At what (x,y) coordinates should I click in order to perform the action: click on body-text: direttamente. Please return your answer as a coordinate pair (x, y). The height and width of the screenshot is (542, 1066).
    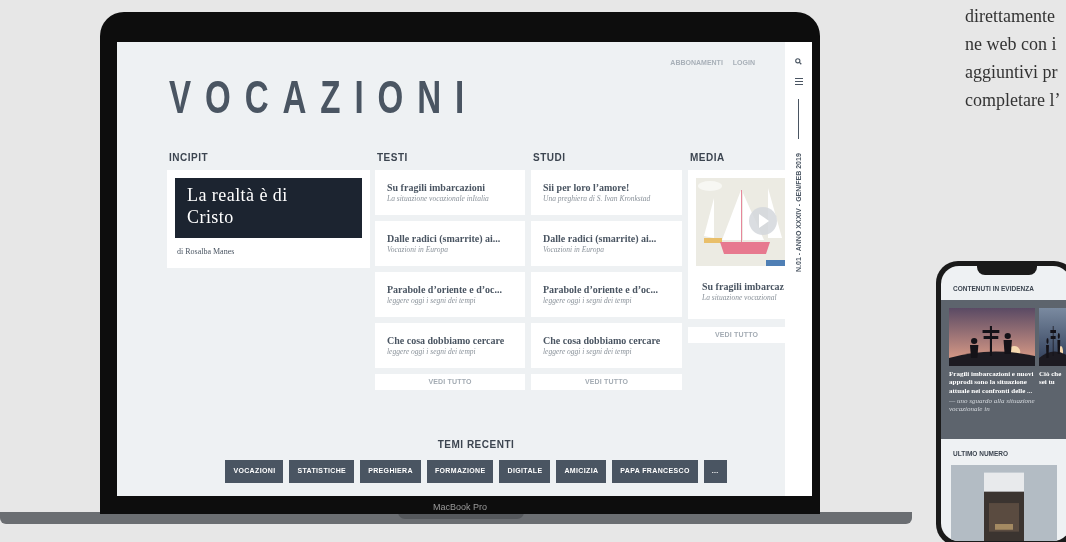
    Looking at the image, I should click on (1010, 16).